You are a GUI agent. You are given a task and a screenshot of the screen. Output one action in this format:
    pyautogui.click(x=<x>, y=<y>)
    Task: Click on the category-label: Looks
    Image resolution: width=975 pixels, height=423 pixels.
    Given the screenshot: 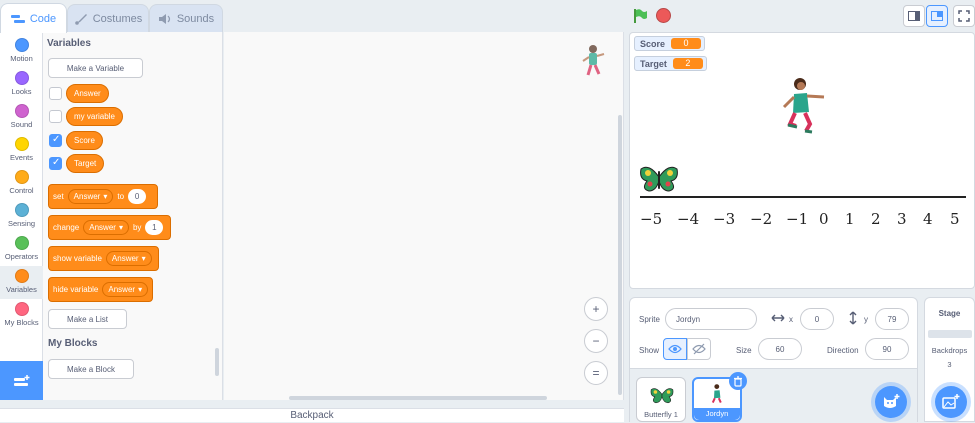 What is the action you would take?
    pyautogui.click(x=21, y=91)
    